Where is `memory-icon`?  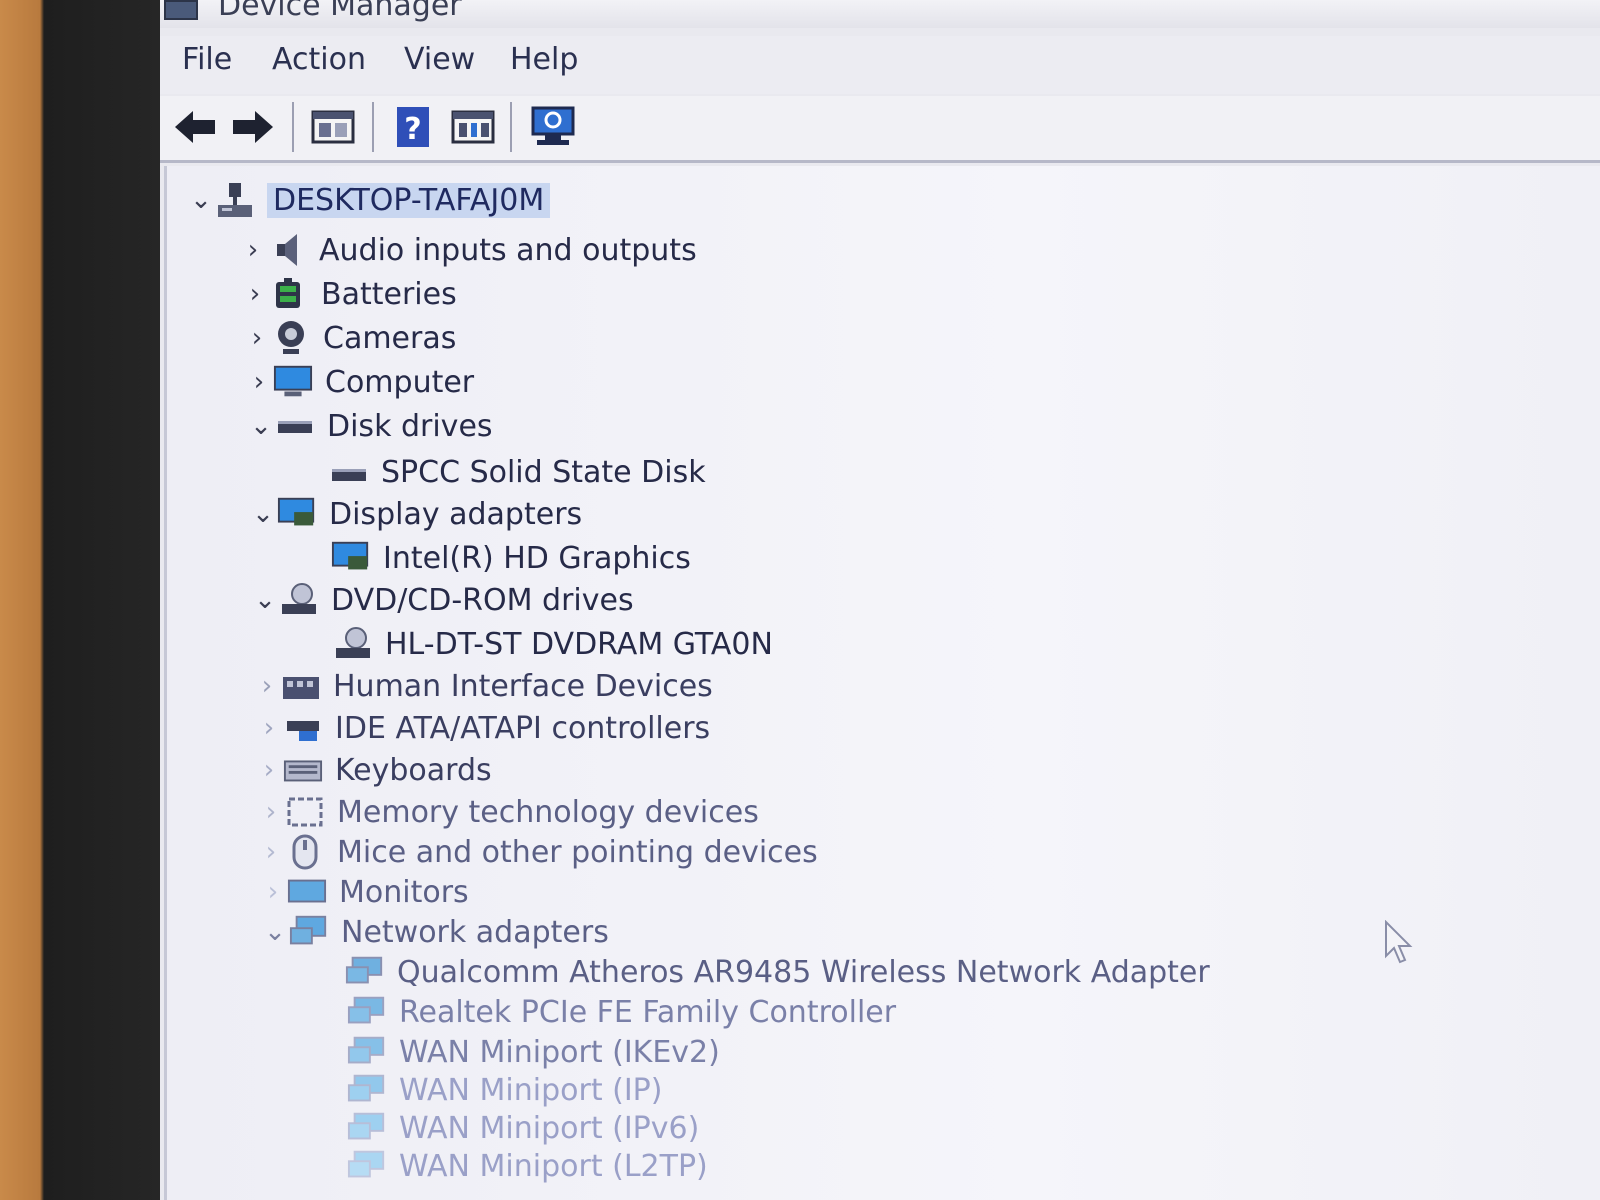
memory-icon is located at coordinates (305, 812).